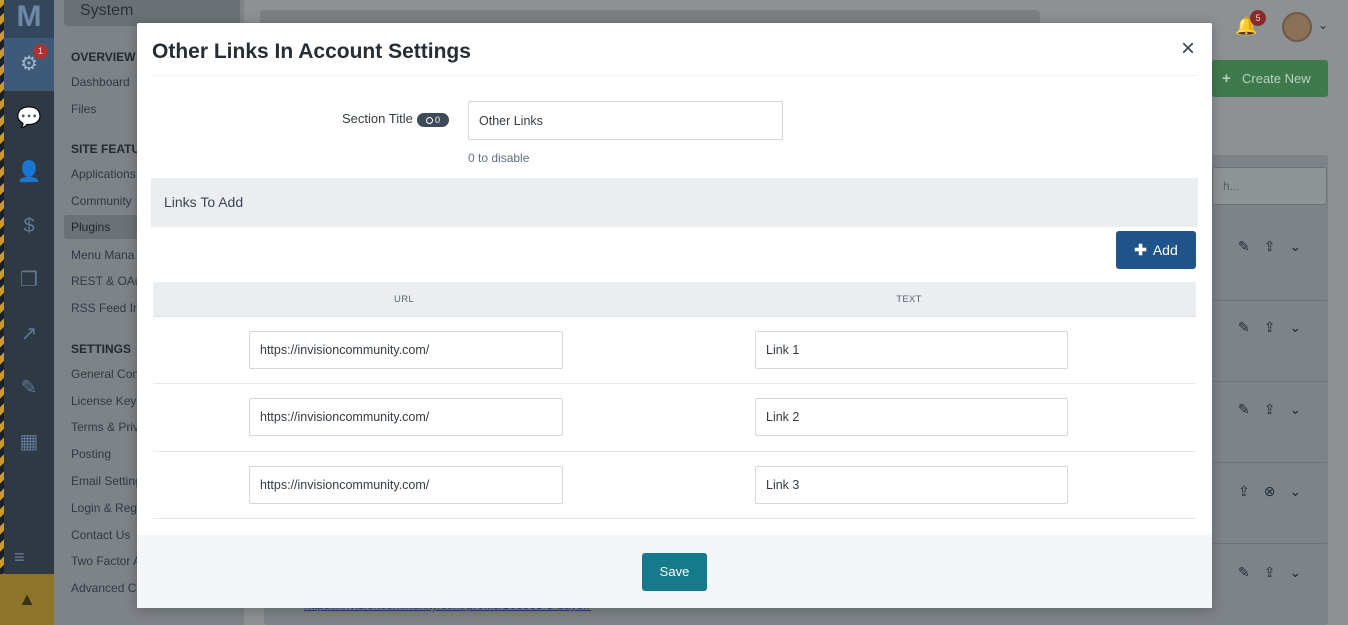  What do you see at coordinates (27, 599) in the screenshot?
I see `warning-icon: ▲` at bounding box center [27, 599].